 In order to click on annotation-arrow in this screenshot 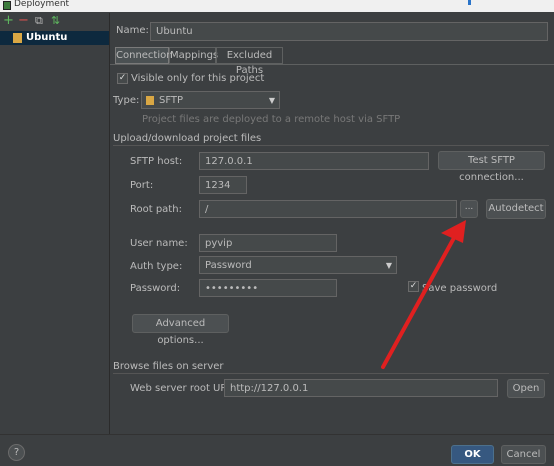, I will do `click(423, 294)`.